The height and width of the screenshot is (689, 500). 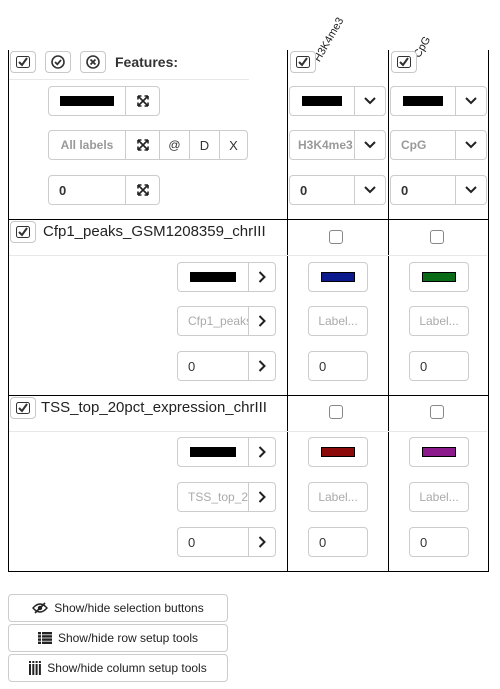 I want to click on offset-apply-button, so click(x=142, y=190).